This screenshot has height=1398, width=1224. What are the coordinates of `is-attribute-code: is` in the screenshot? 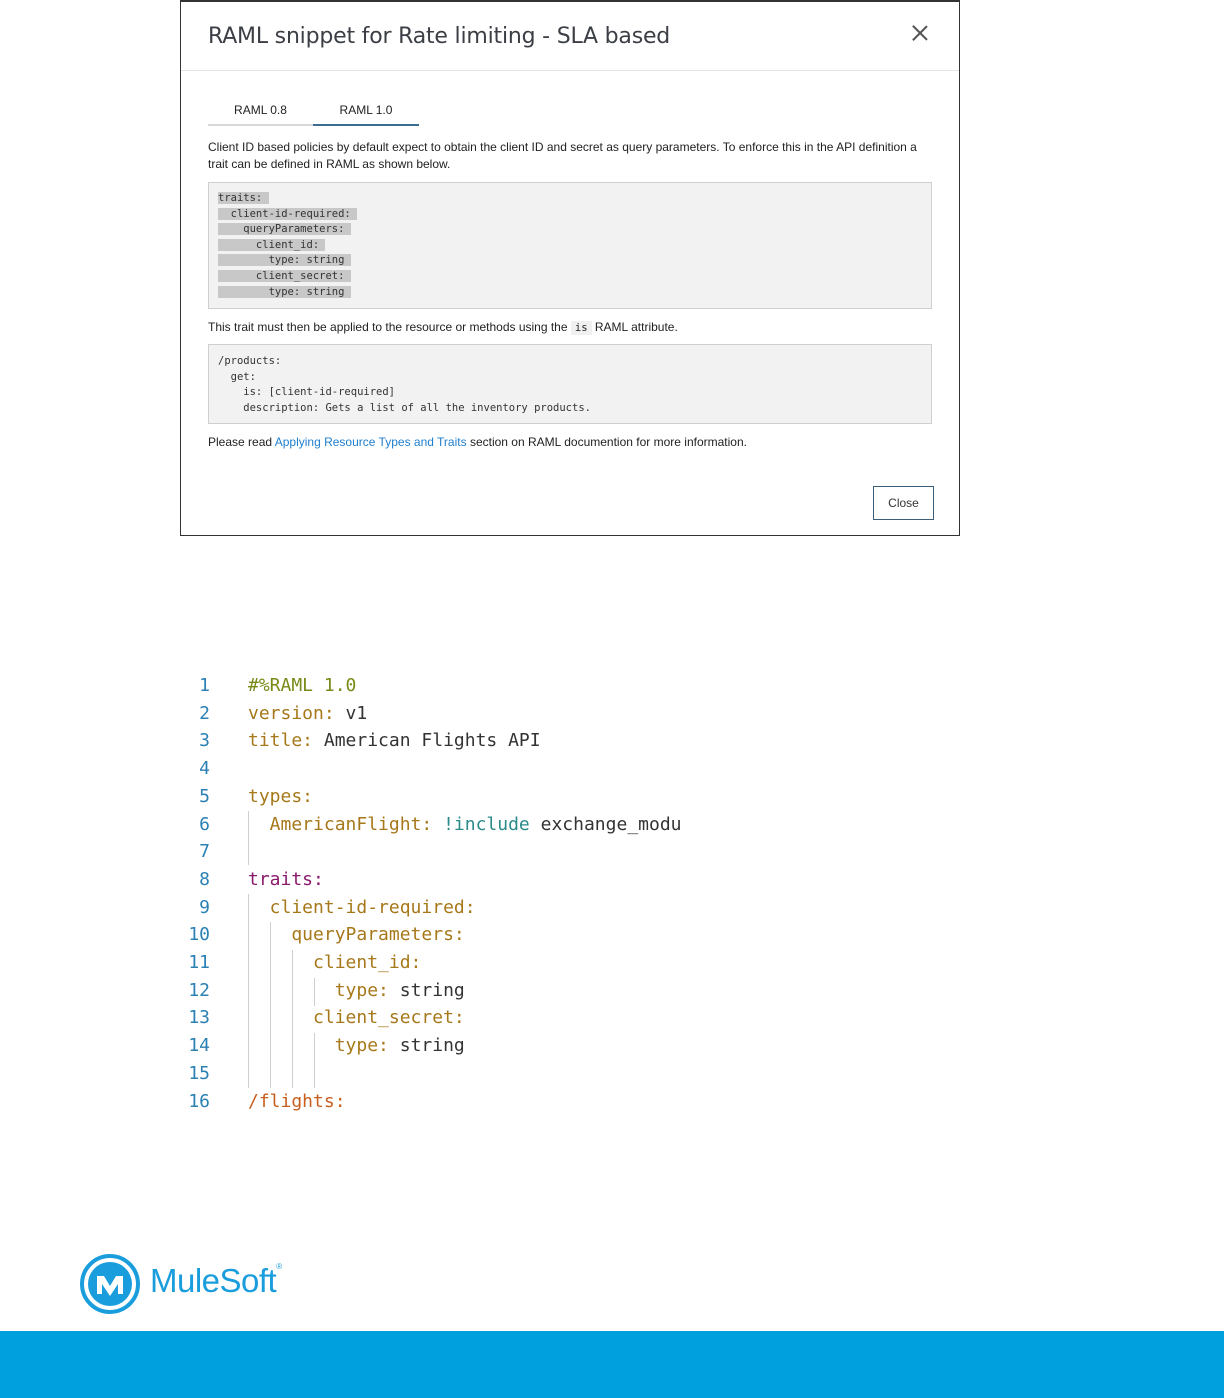 It's located at (581, 328).